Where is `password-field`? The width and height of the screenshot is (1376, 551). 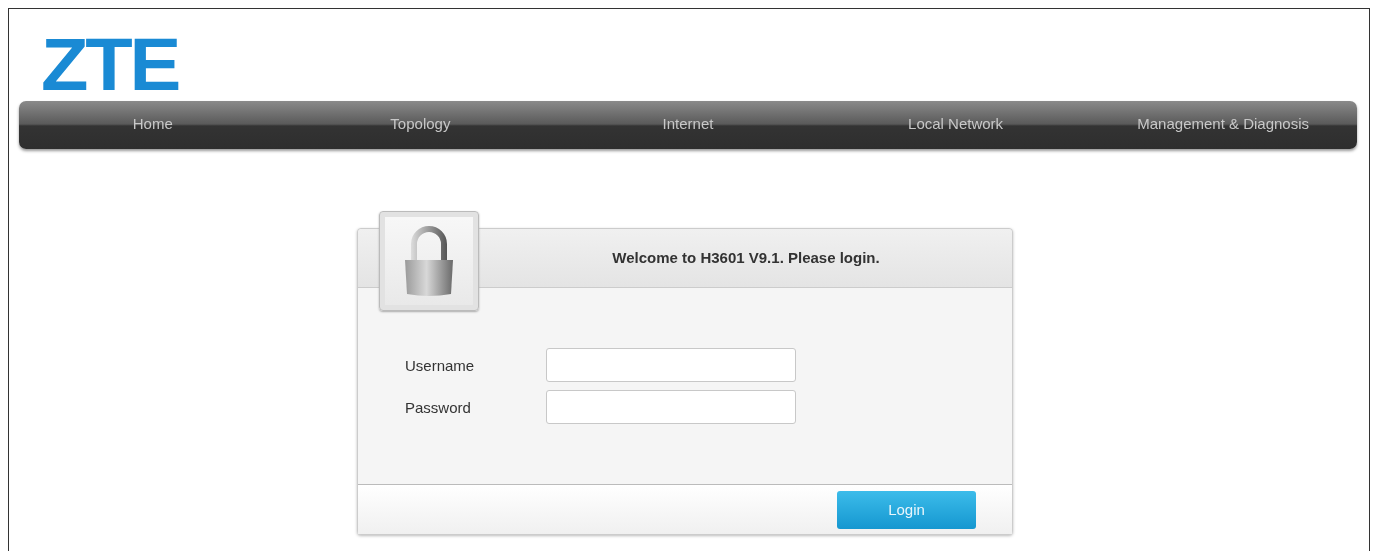 password-field is located at coordinates (671, 407).